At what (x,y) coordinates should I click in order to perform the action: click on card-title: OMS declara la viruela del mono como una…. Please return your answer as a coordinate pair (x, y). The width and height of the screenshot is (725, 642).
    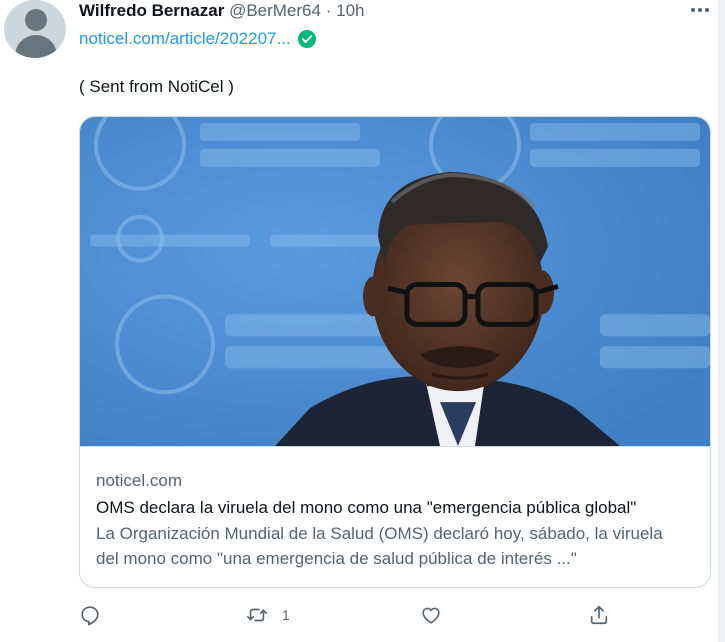
    Looking at the image, I should click on (366, 507).